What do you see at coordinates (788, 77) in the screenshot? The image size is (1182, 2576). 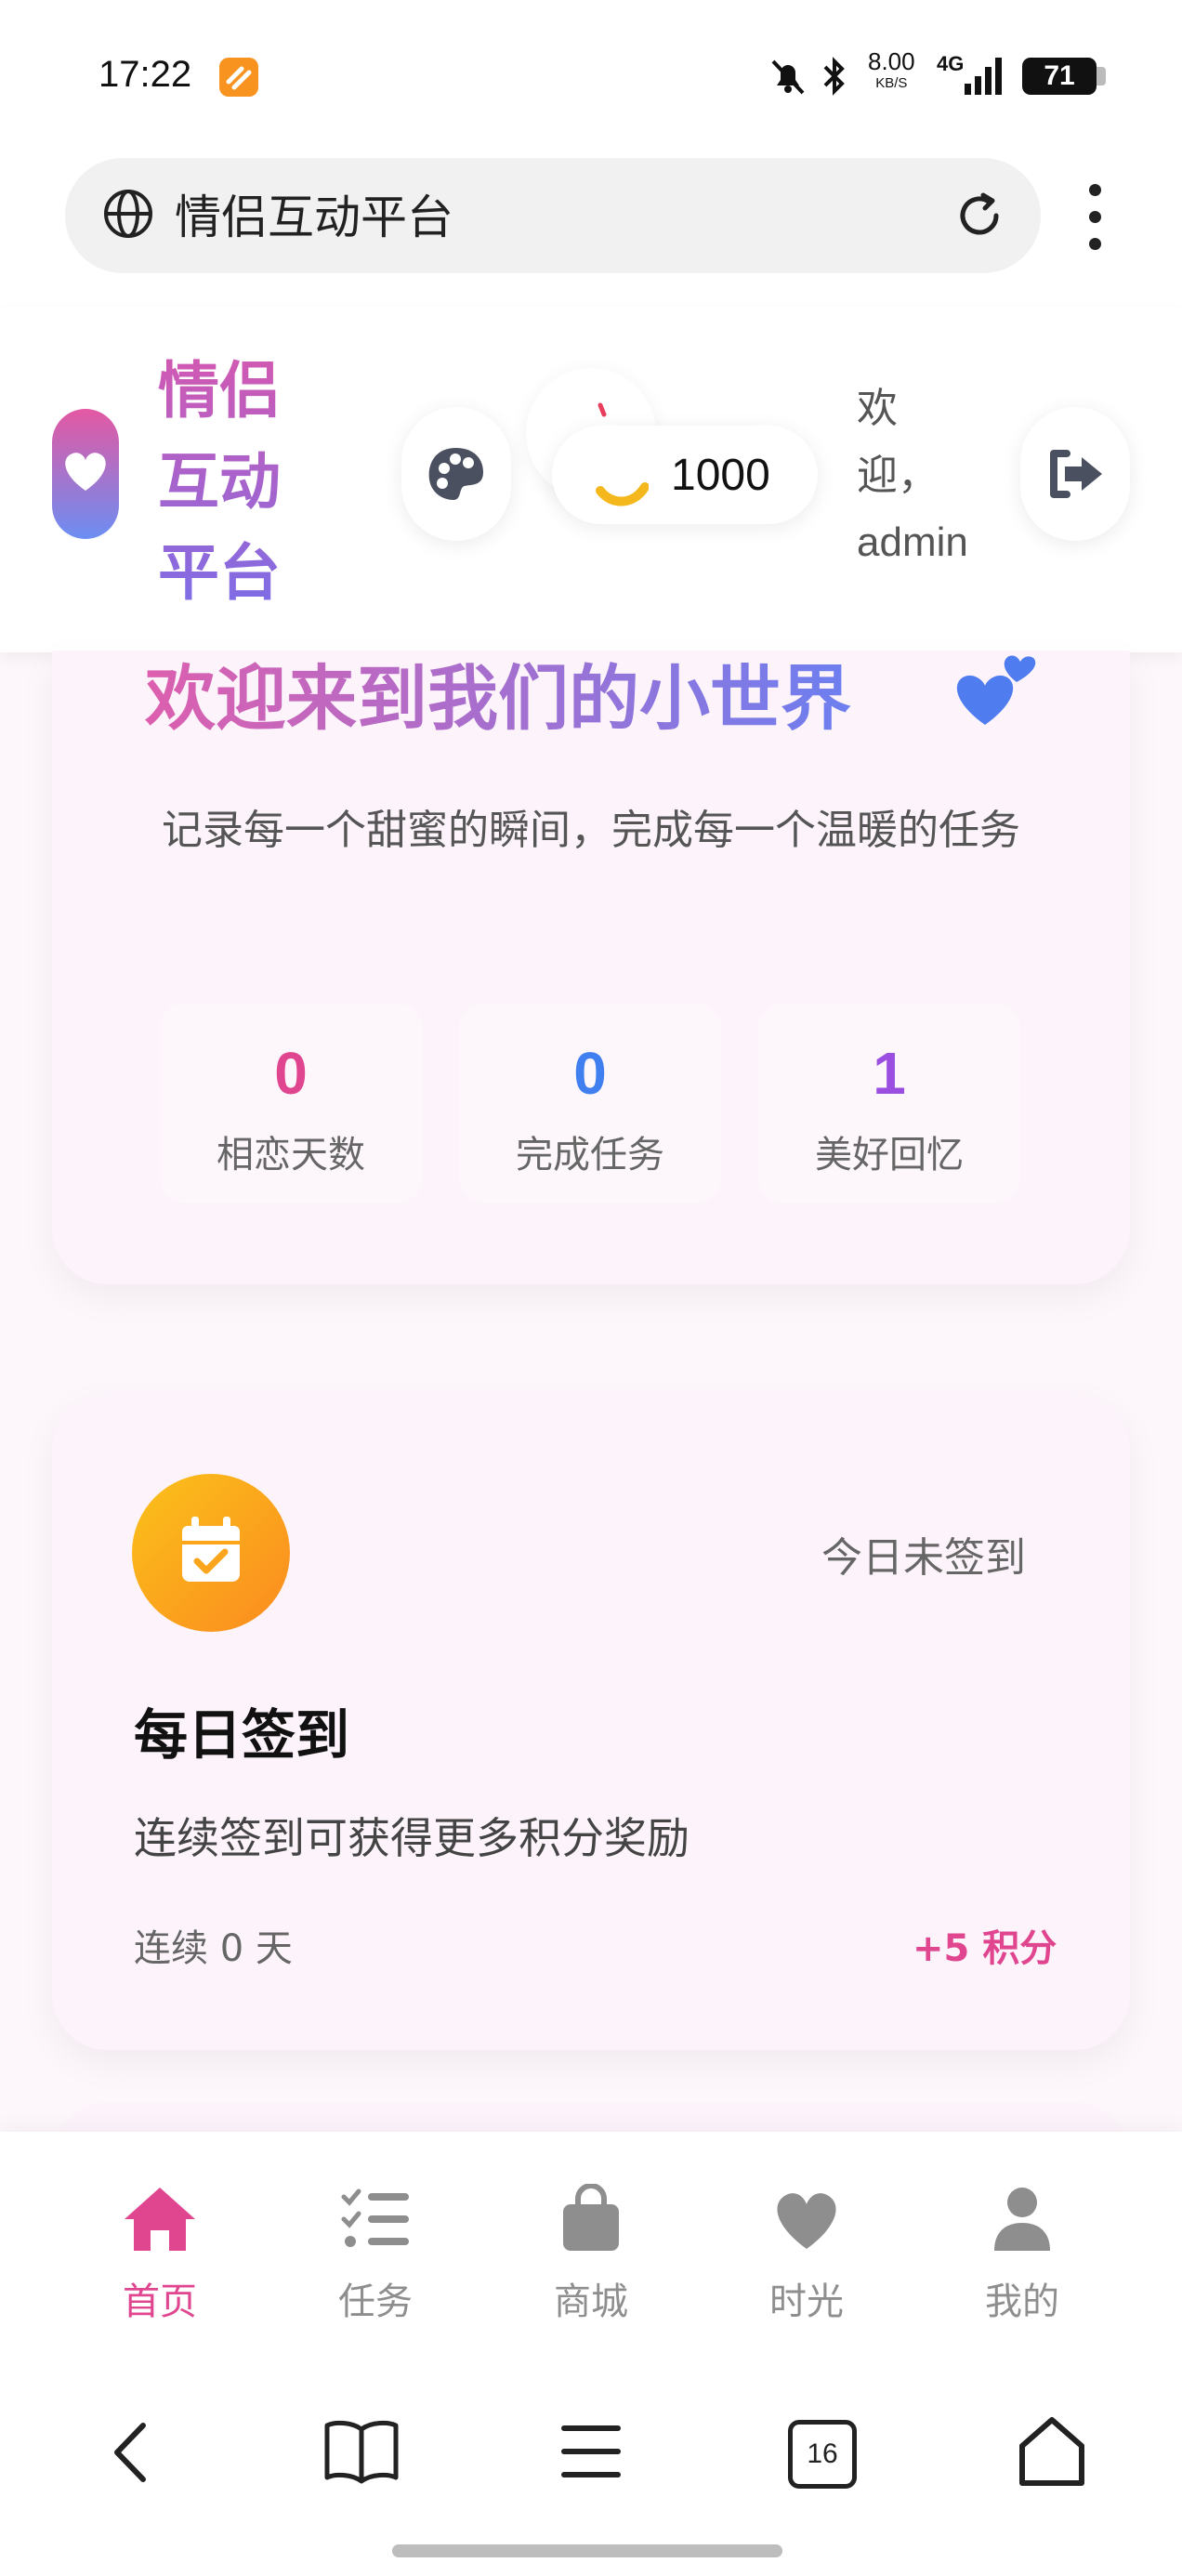 I see `mute-bell-icon` at bounding box center [788, 77].